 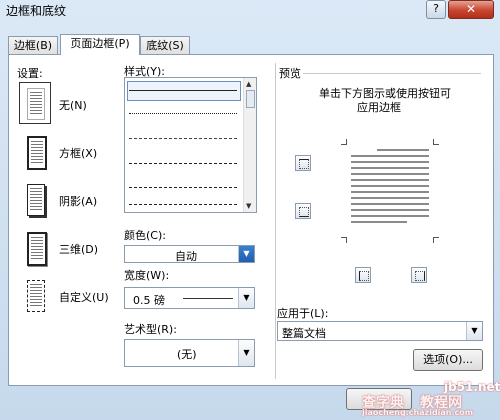 What do you see at coordinates (35, 199) in the screenshot?
I see `setting-shadow-icon` at bounding box center [35, 199].